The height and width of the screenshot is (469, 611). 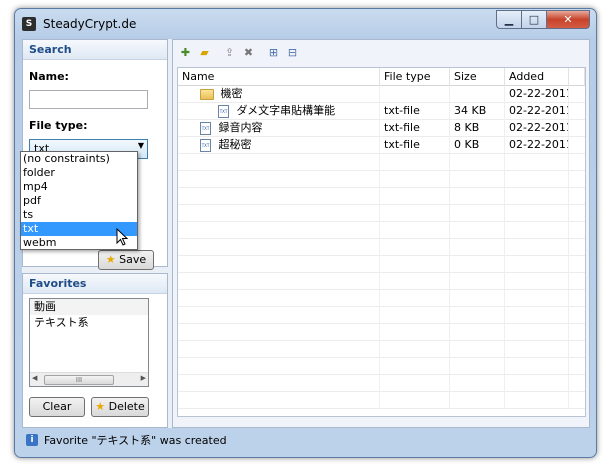 What do you see at coordinates (133, 259) in the screenshot?
I see `save-label: Save` at bounding box center [133, 259].